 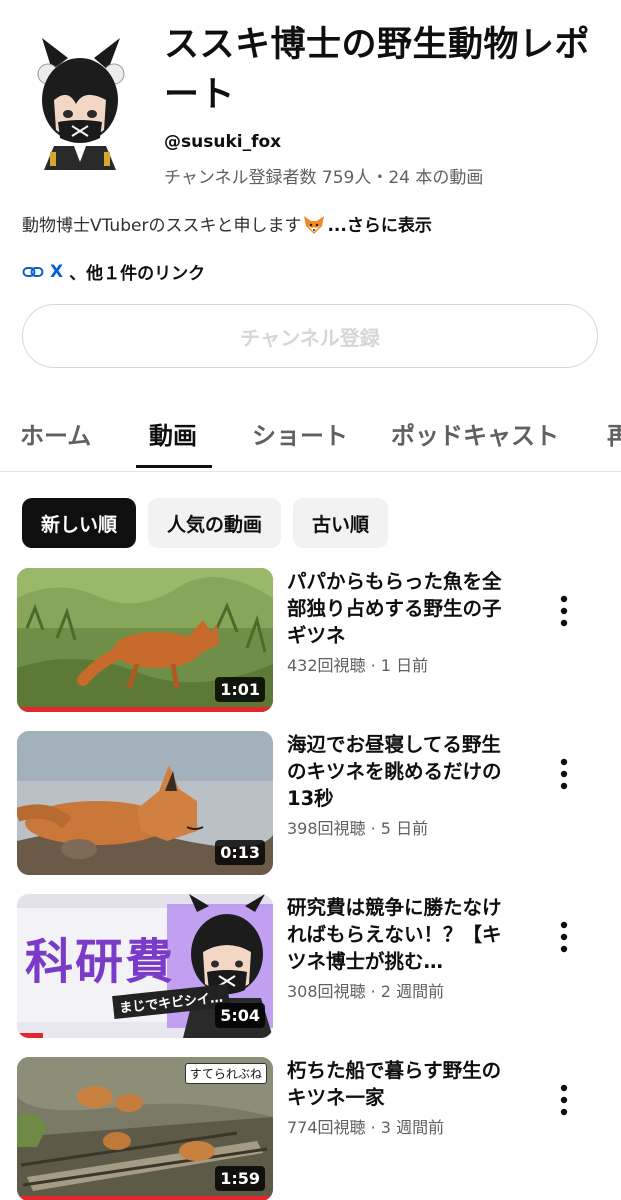 I want to click on channel-title: ススキ博士の野生動物レポート, so click(x=377, y=70).